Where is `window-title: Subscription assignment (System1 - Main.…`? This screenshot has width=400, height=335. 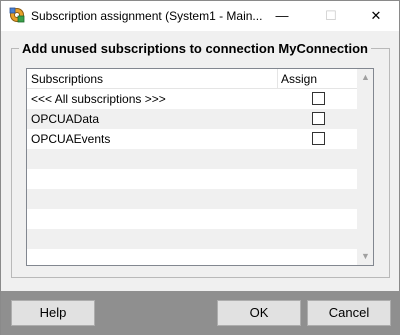 window-title: Subscription assignment (System1 - Main.… is located at coordinates (147, 16).